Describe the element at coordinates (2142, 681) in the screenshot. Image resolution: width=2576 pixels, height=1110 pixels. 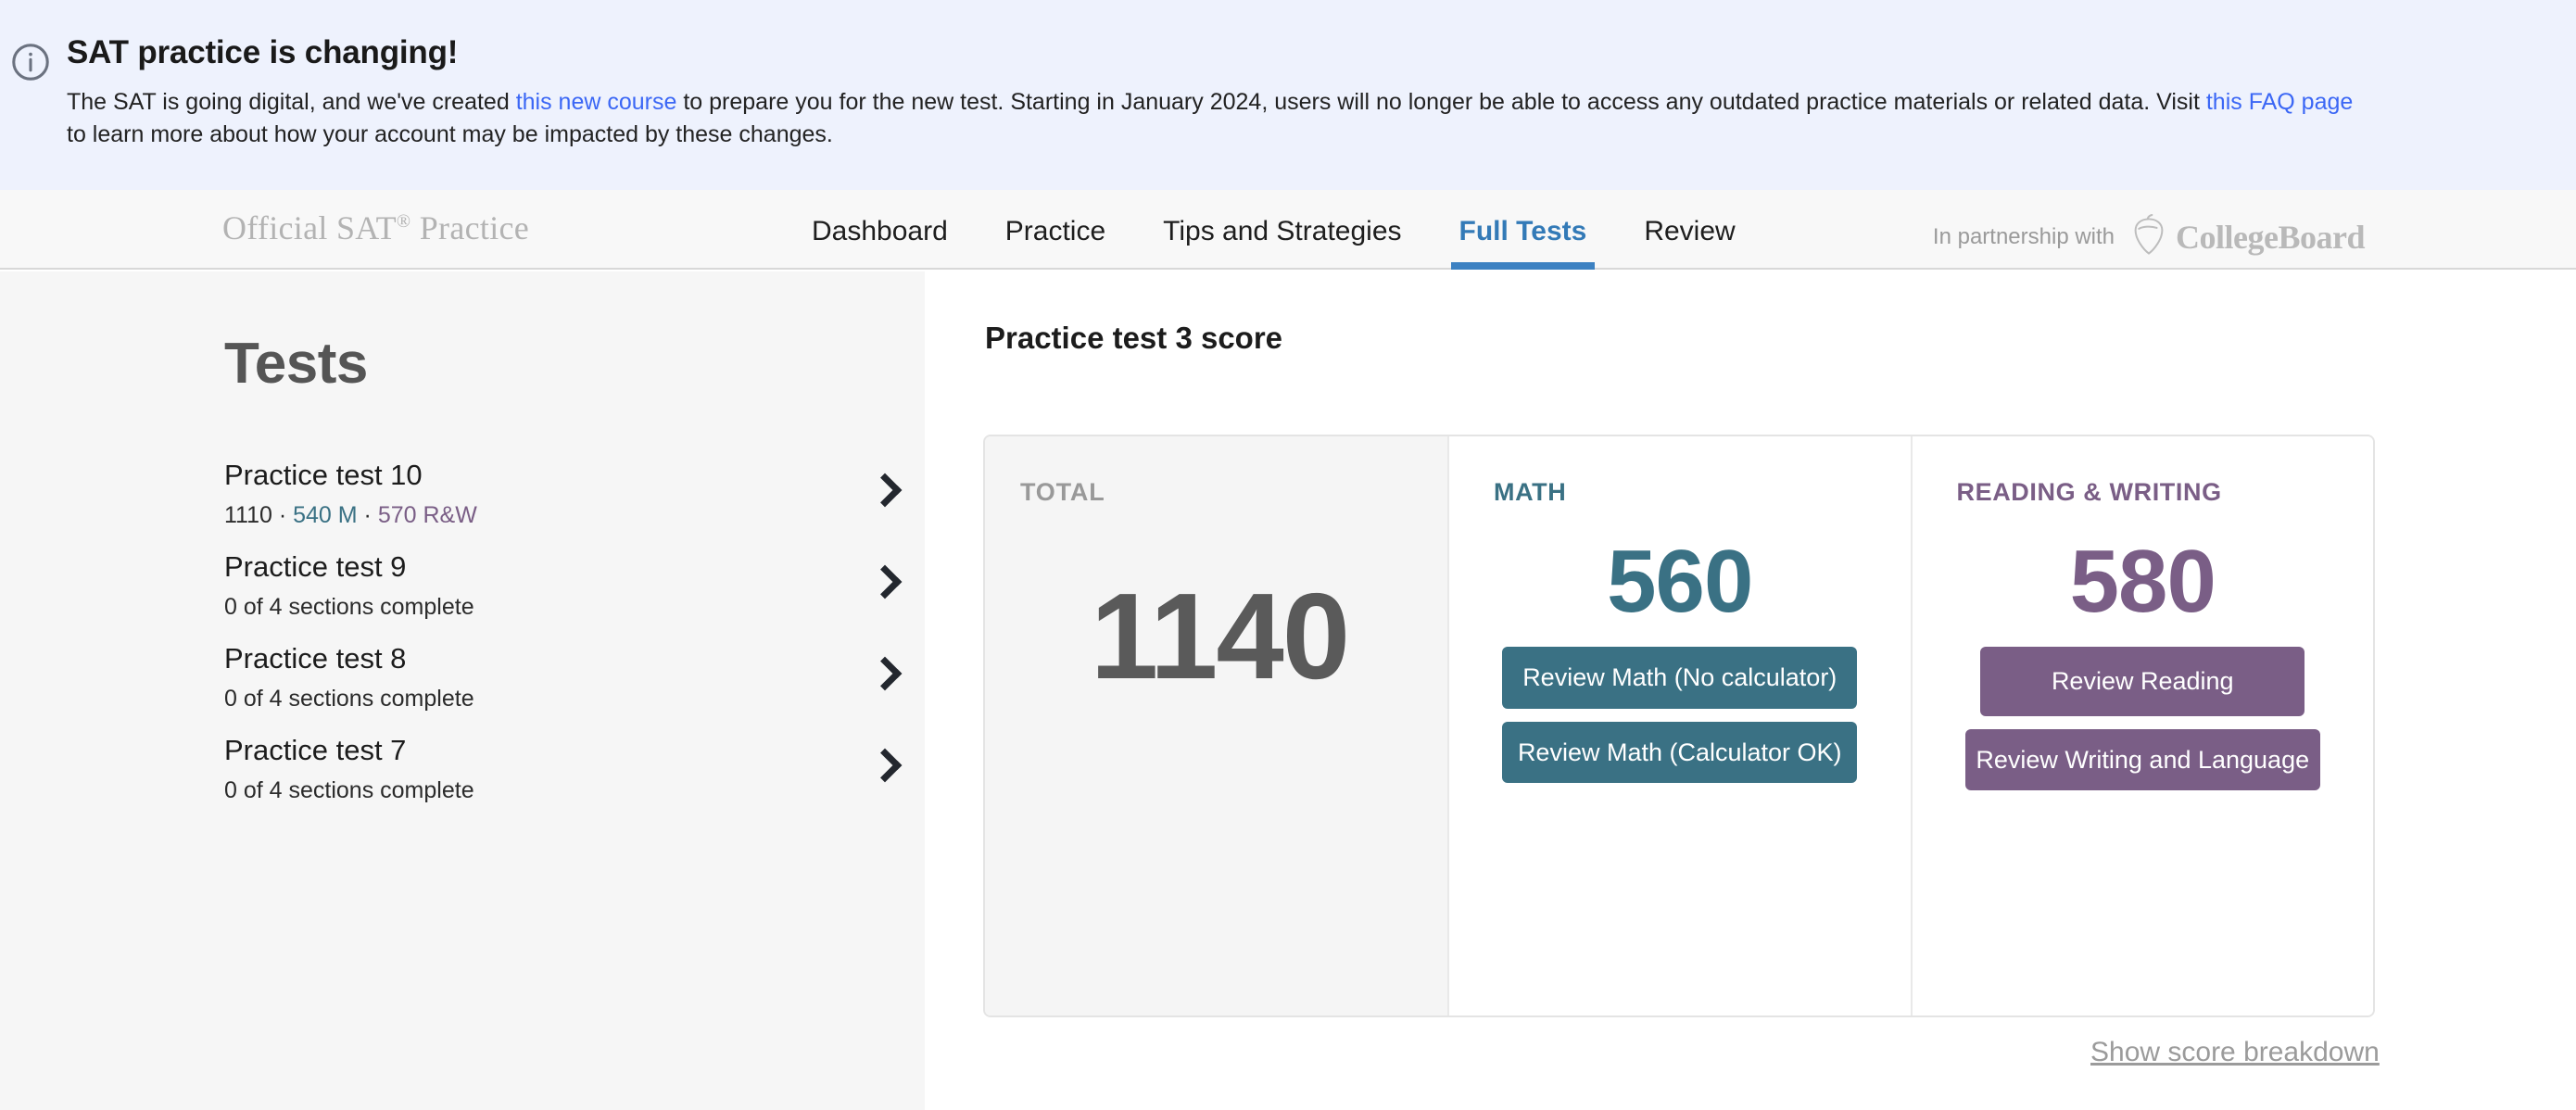
I see `review-reading-button: Review Reading` at that location.